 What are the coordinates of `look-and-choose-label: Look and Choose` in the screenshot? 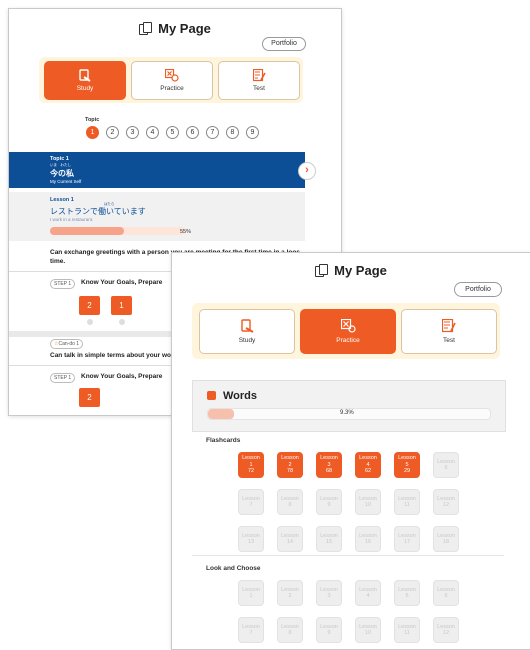 It's located at (233, 568).